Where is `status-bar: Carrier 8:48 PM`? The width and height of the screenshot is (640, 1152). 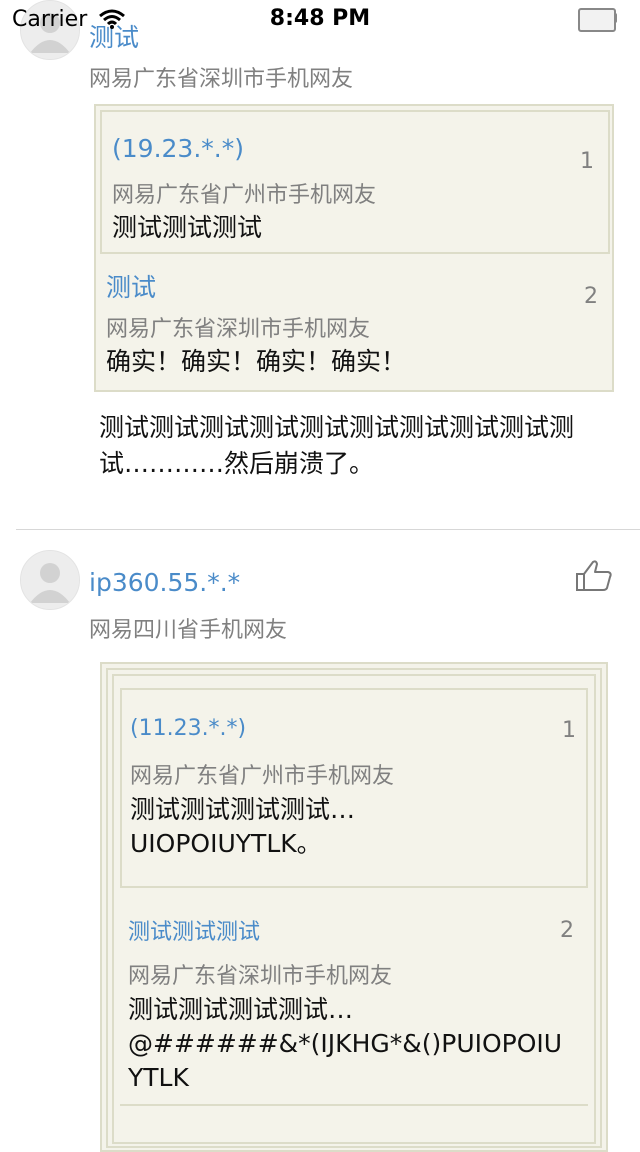
status-bar: Carrier 8:48 PM is located at coordinates (320, 20).